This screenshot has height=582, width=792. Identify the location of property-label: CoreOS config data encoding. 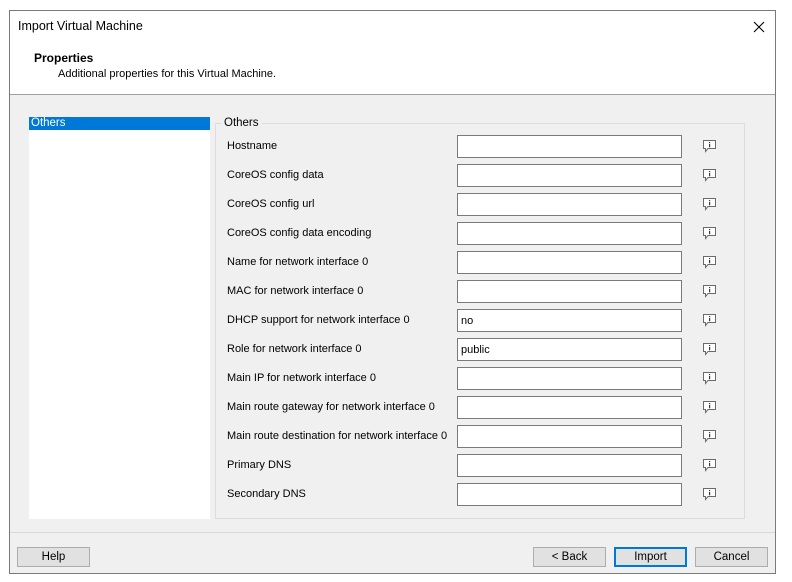
(299, 233).